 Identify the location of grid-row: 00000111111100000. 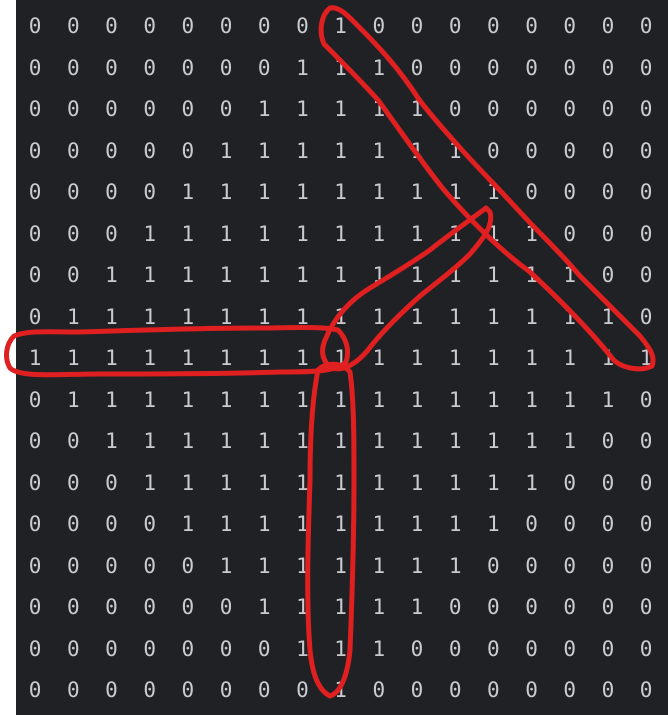
(342, 152).